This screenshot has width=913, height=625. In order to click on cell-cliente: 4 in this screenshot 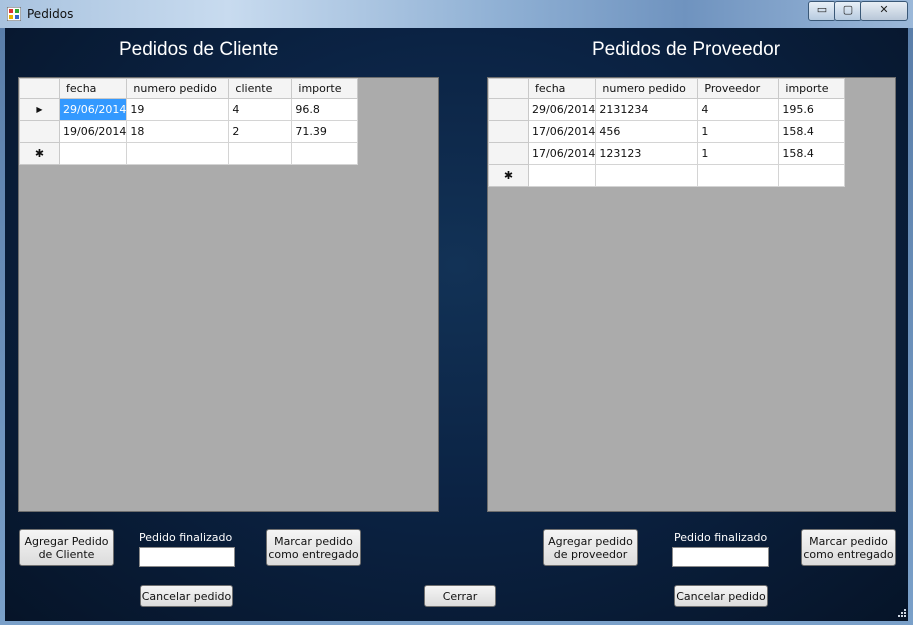, I will do `click(260, 109)`.